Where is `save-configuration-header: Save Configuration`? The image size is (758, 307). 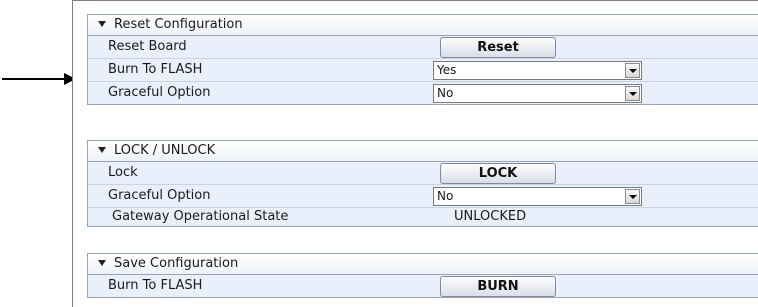
save-configuration-header: Save Configuration is located at coordinates (423, 264).